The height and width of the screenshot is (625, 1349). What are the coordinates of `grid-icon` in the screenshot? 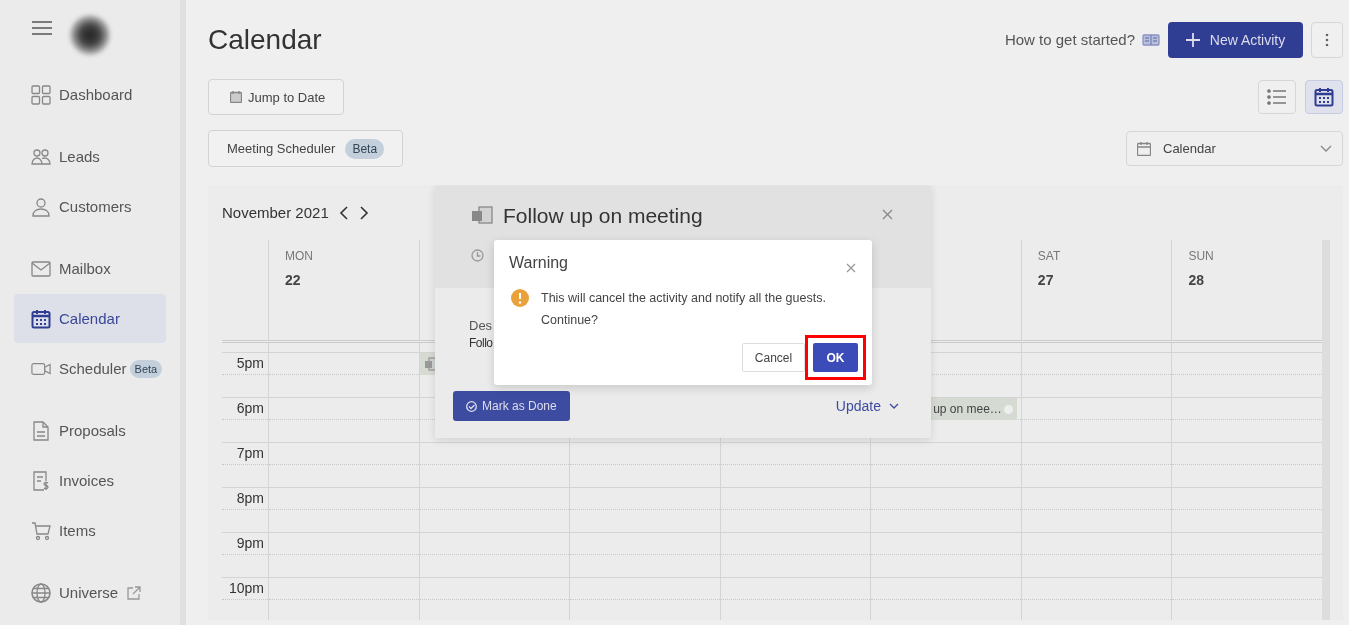 It's located at (41, 94).